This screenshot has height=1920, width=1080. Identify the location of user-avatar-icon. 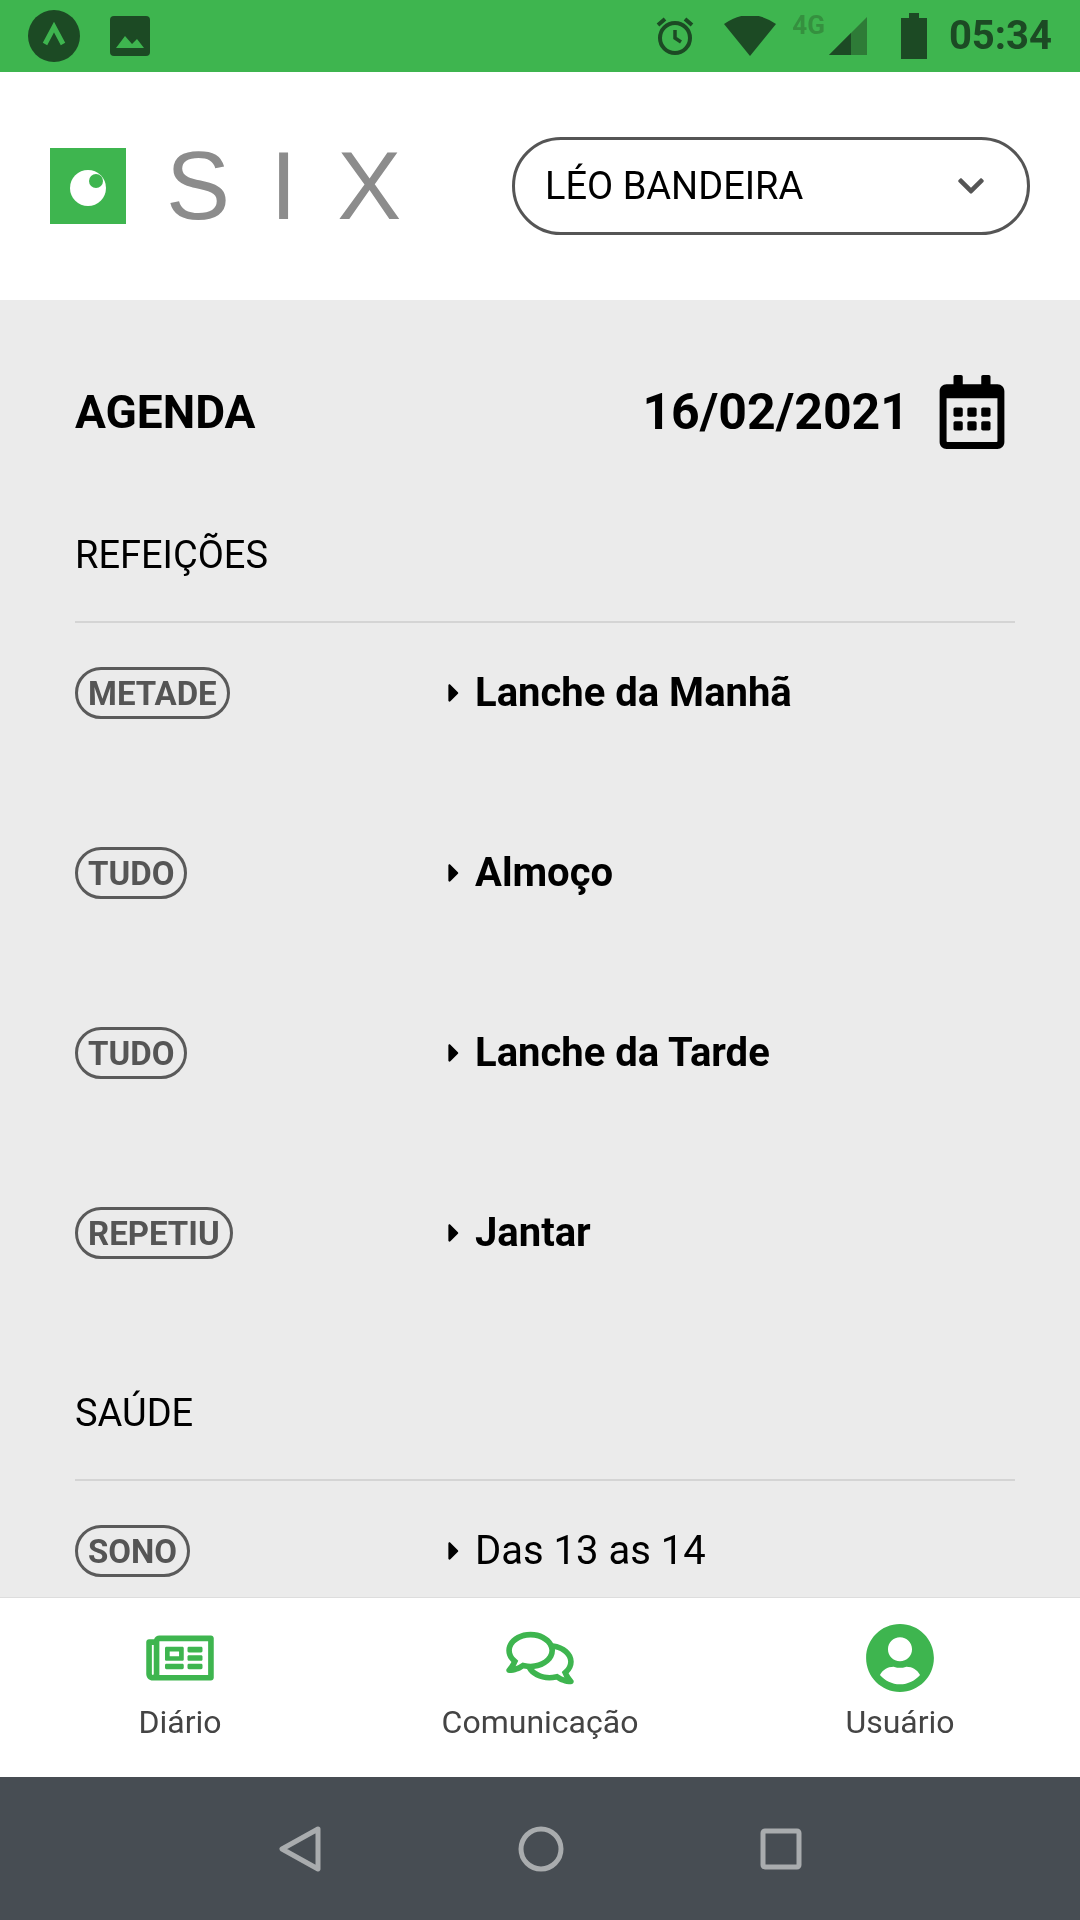
(900, 1658).